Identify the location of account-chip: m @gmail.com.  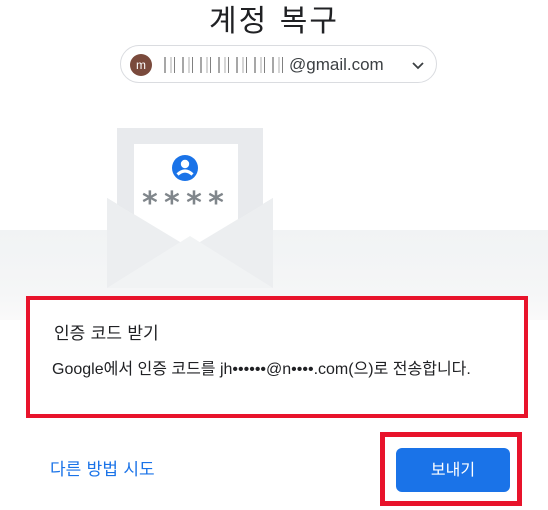
(278, 64).